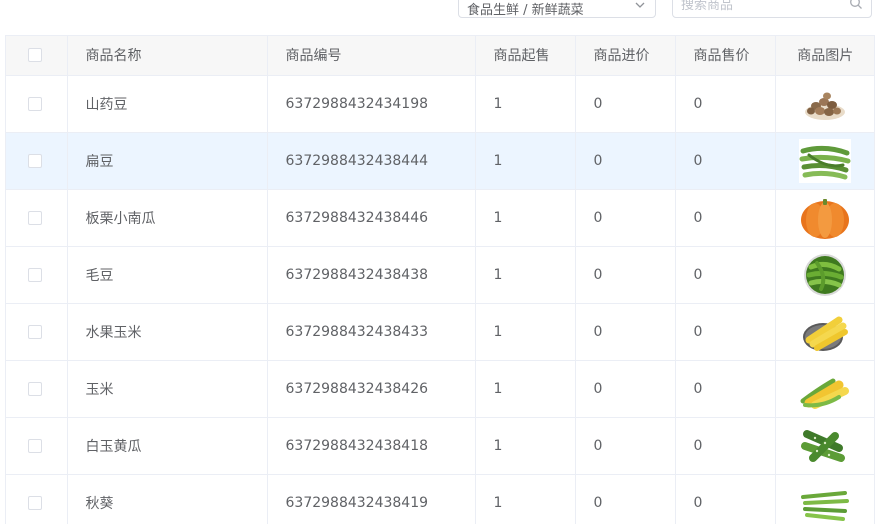 The width and height of the screenshot is (892, 524). Describe the element at coordinates (99, 389) in the screenshot. I see `product-name: 玉米` at that location.